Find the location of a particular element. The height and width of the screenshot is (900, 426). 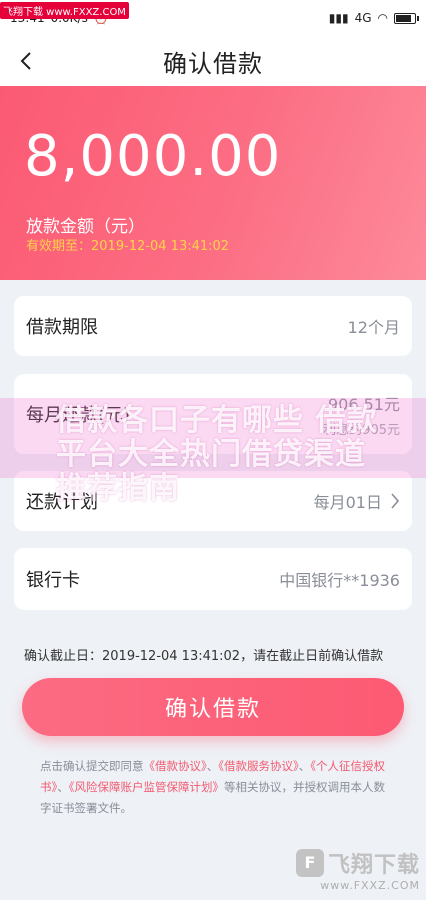

wifi-icon: ◠ is located at coordinates (382, 18).